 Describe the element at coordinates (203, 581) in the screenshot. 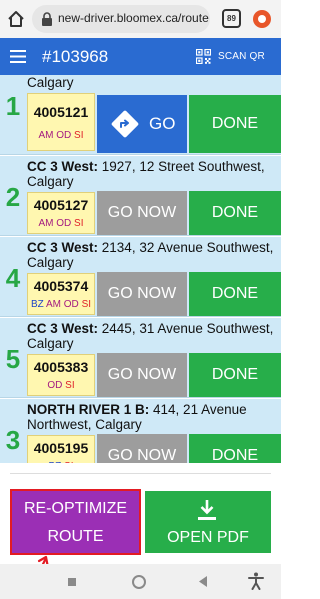

I see `back-icon` at that location.